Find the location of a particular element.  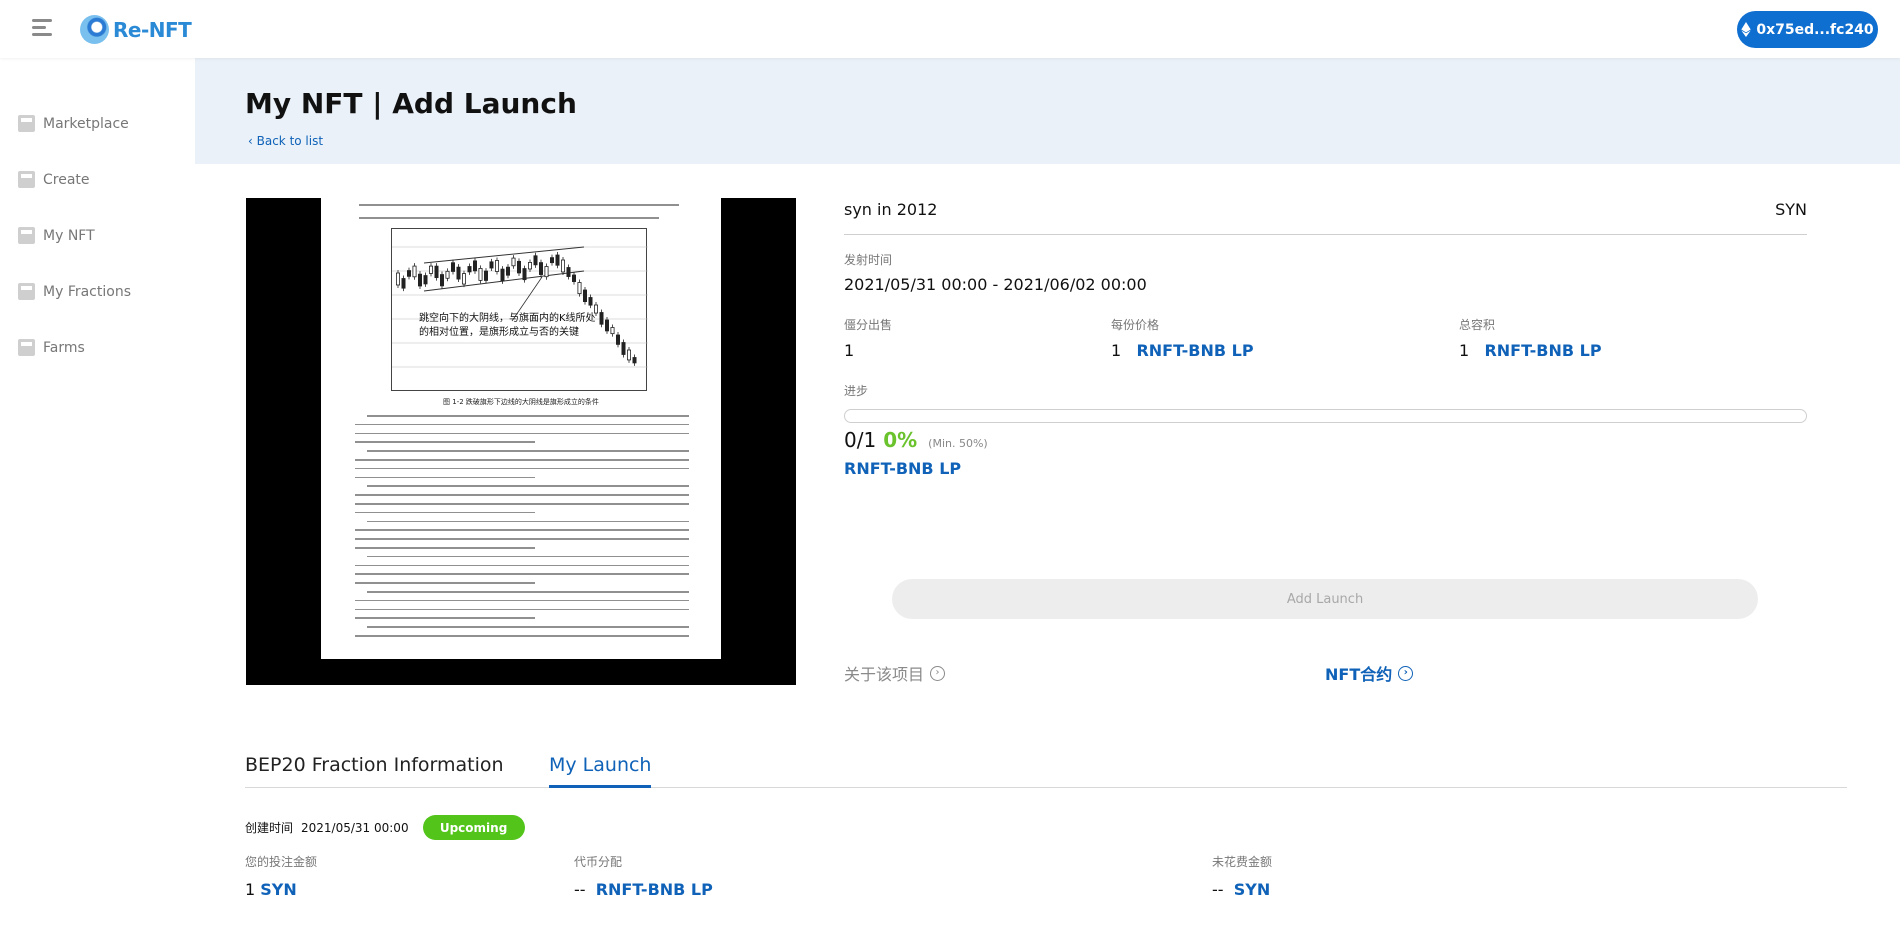

menu-toggle-icon is located at coordinates (44, 28).